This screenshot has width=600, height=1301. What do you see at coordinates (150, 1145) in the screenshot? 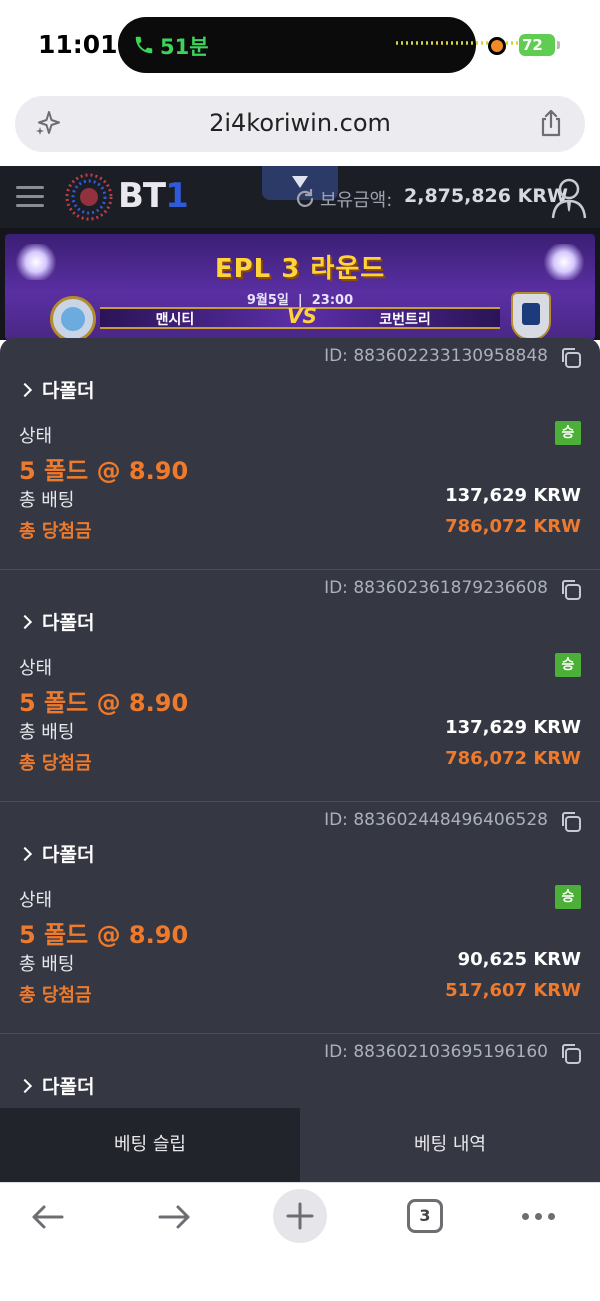
I see `tab-betslip: 베팅 슬립` at bounding box center [150, 1145].